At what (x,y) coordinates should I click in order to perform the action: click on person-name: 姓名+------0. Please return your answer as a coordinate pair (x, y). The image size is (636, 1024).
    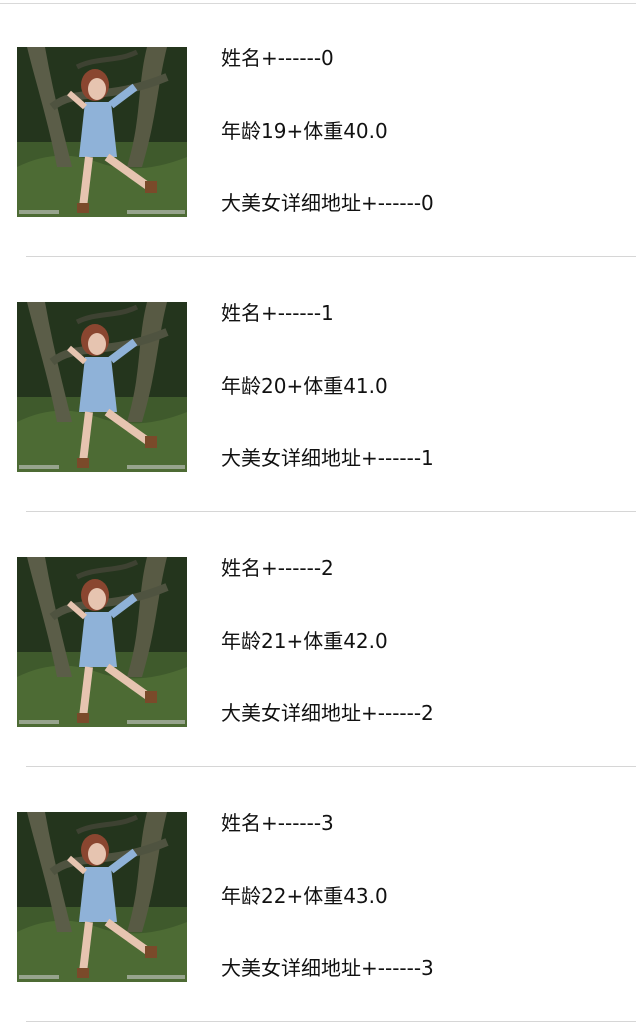
    Looking at the image, I should click on (277, 58).